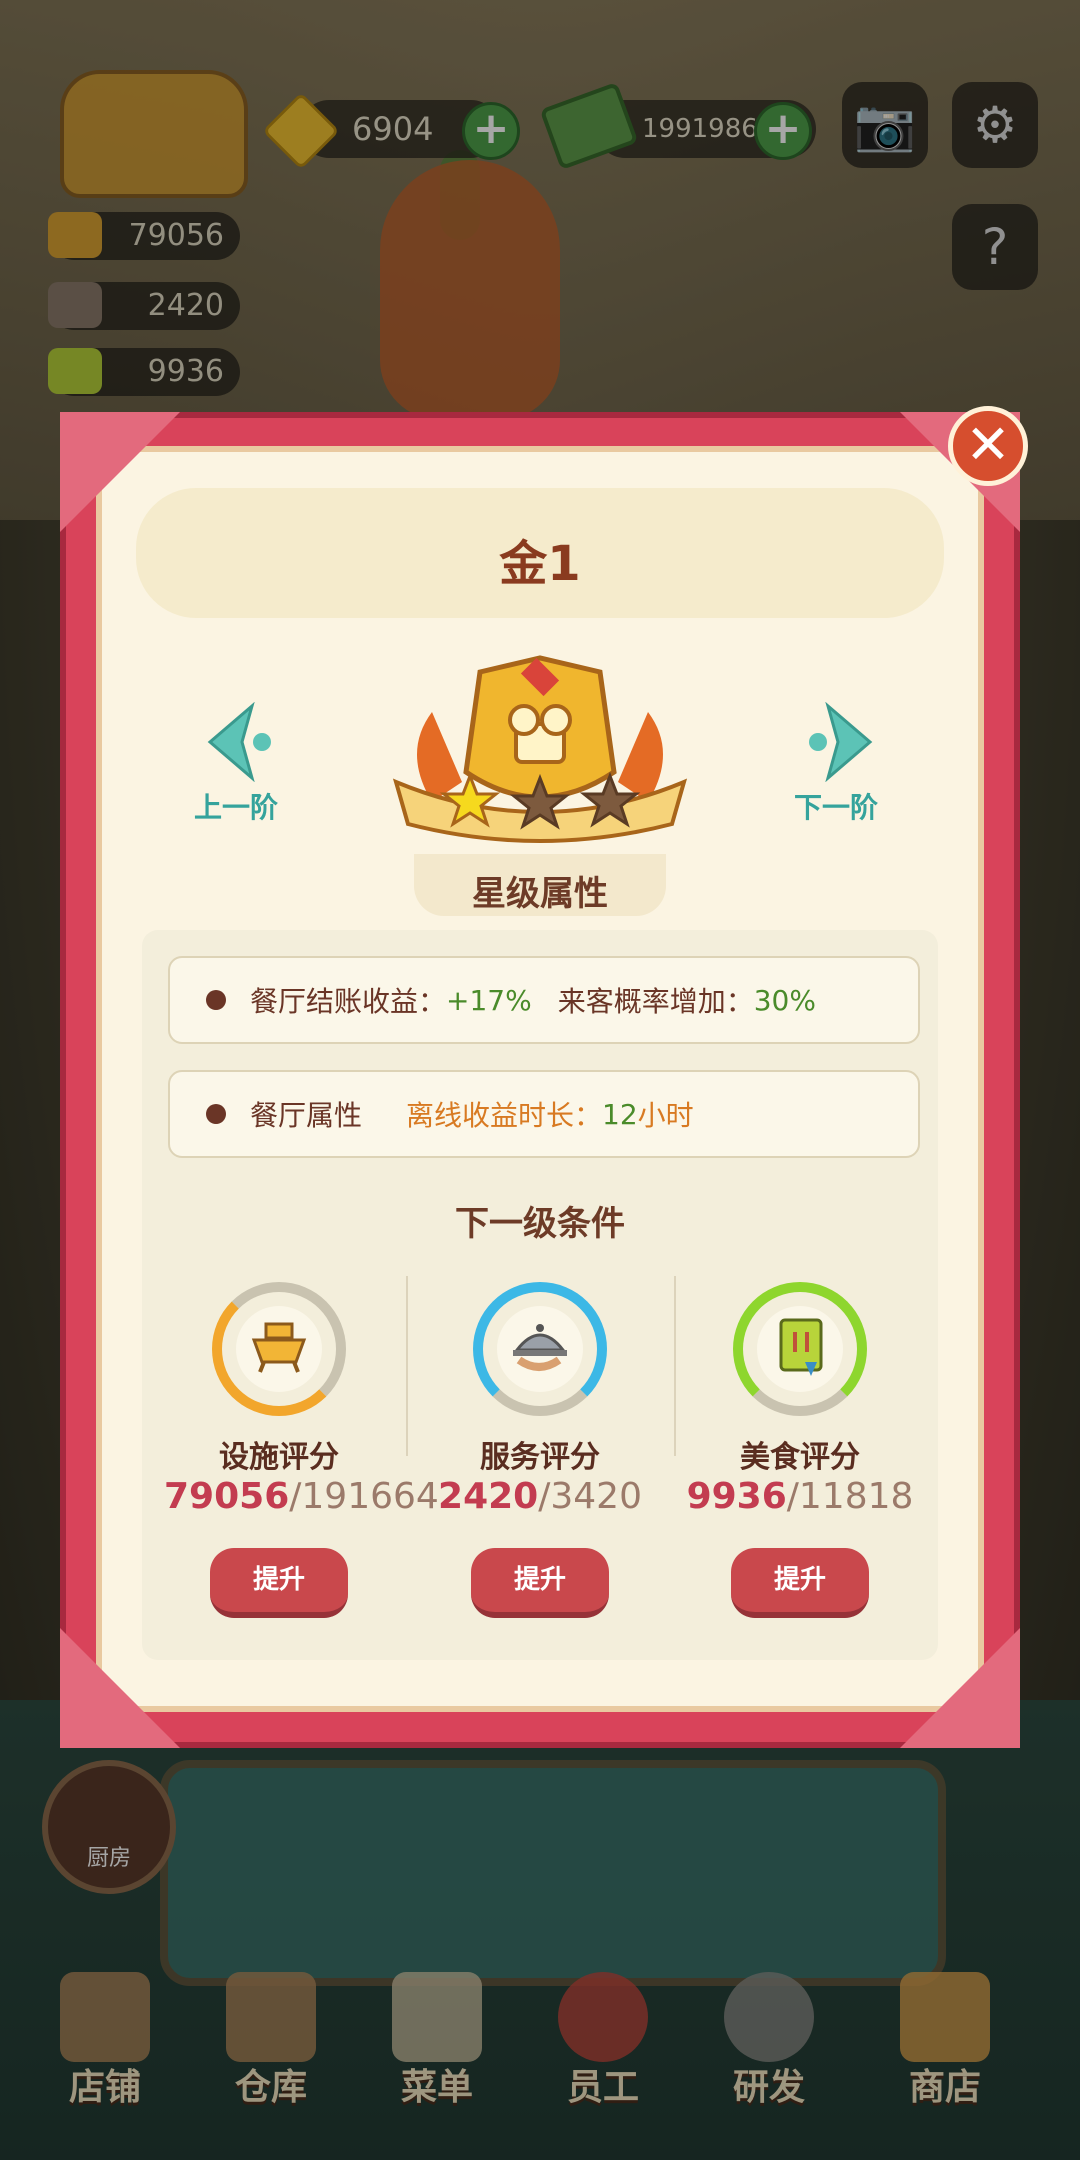 The image size is (1080, 2160). What do you see at coordinates (596, 1496) in the screenshot?
I see `service-target: 3420` at bounding box center [596, 1496].